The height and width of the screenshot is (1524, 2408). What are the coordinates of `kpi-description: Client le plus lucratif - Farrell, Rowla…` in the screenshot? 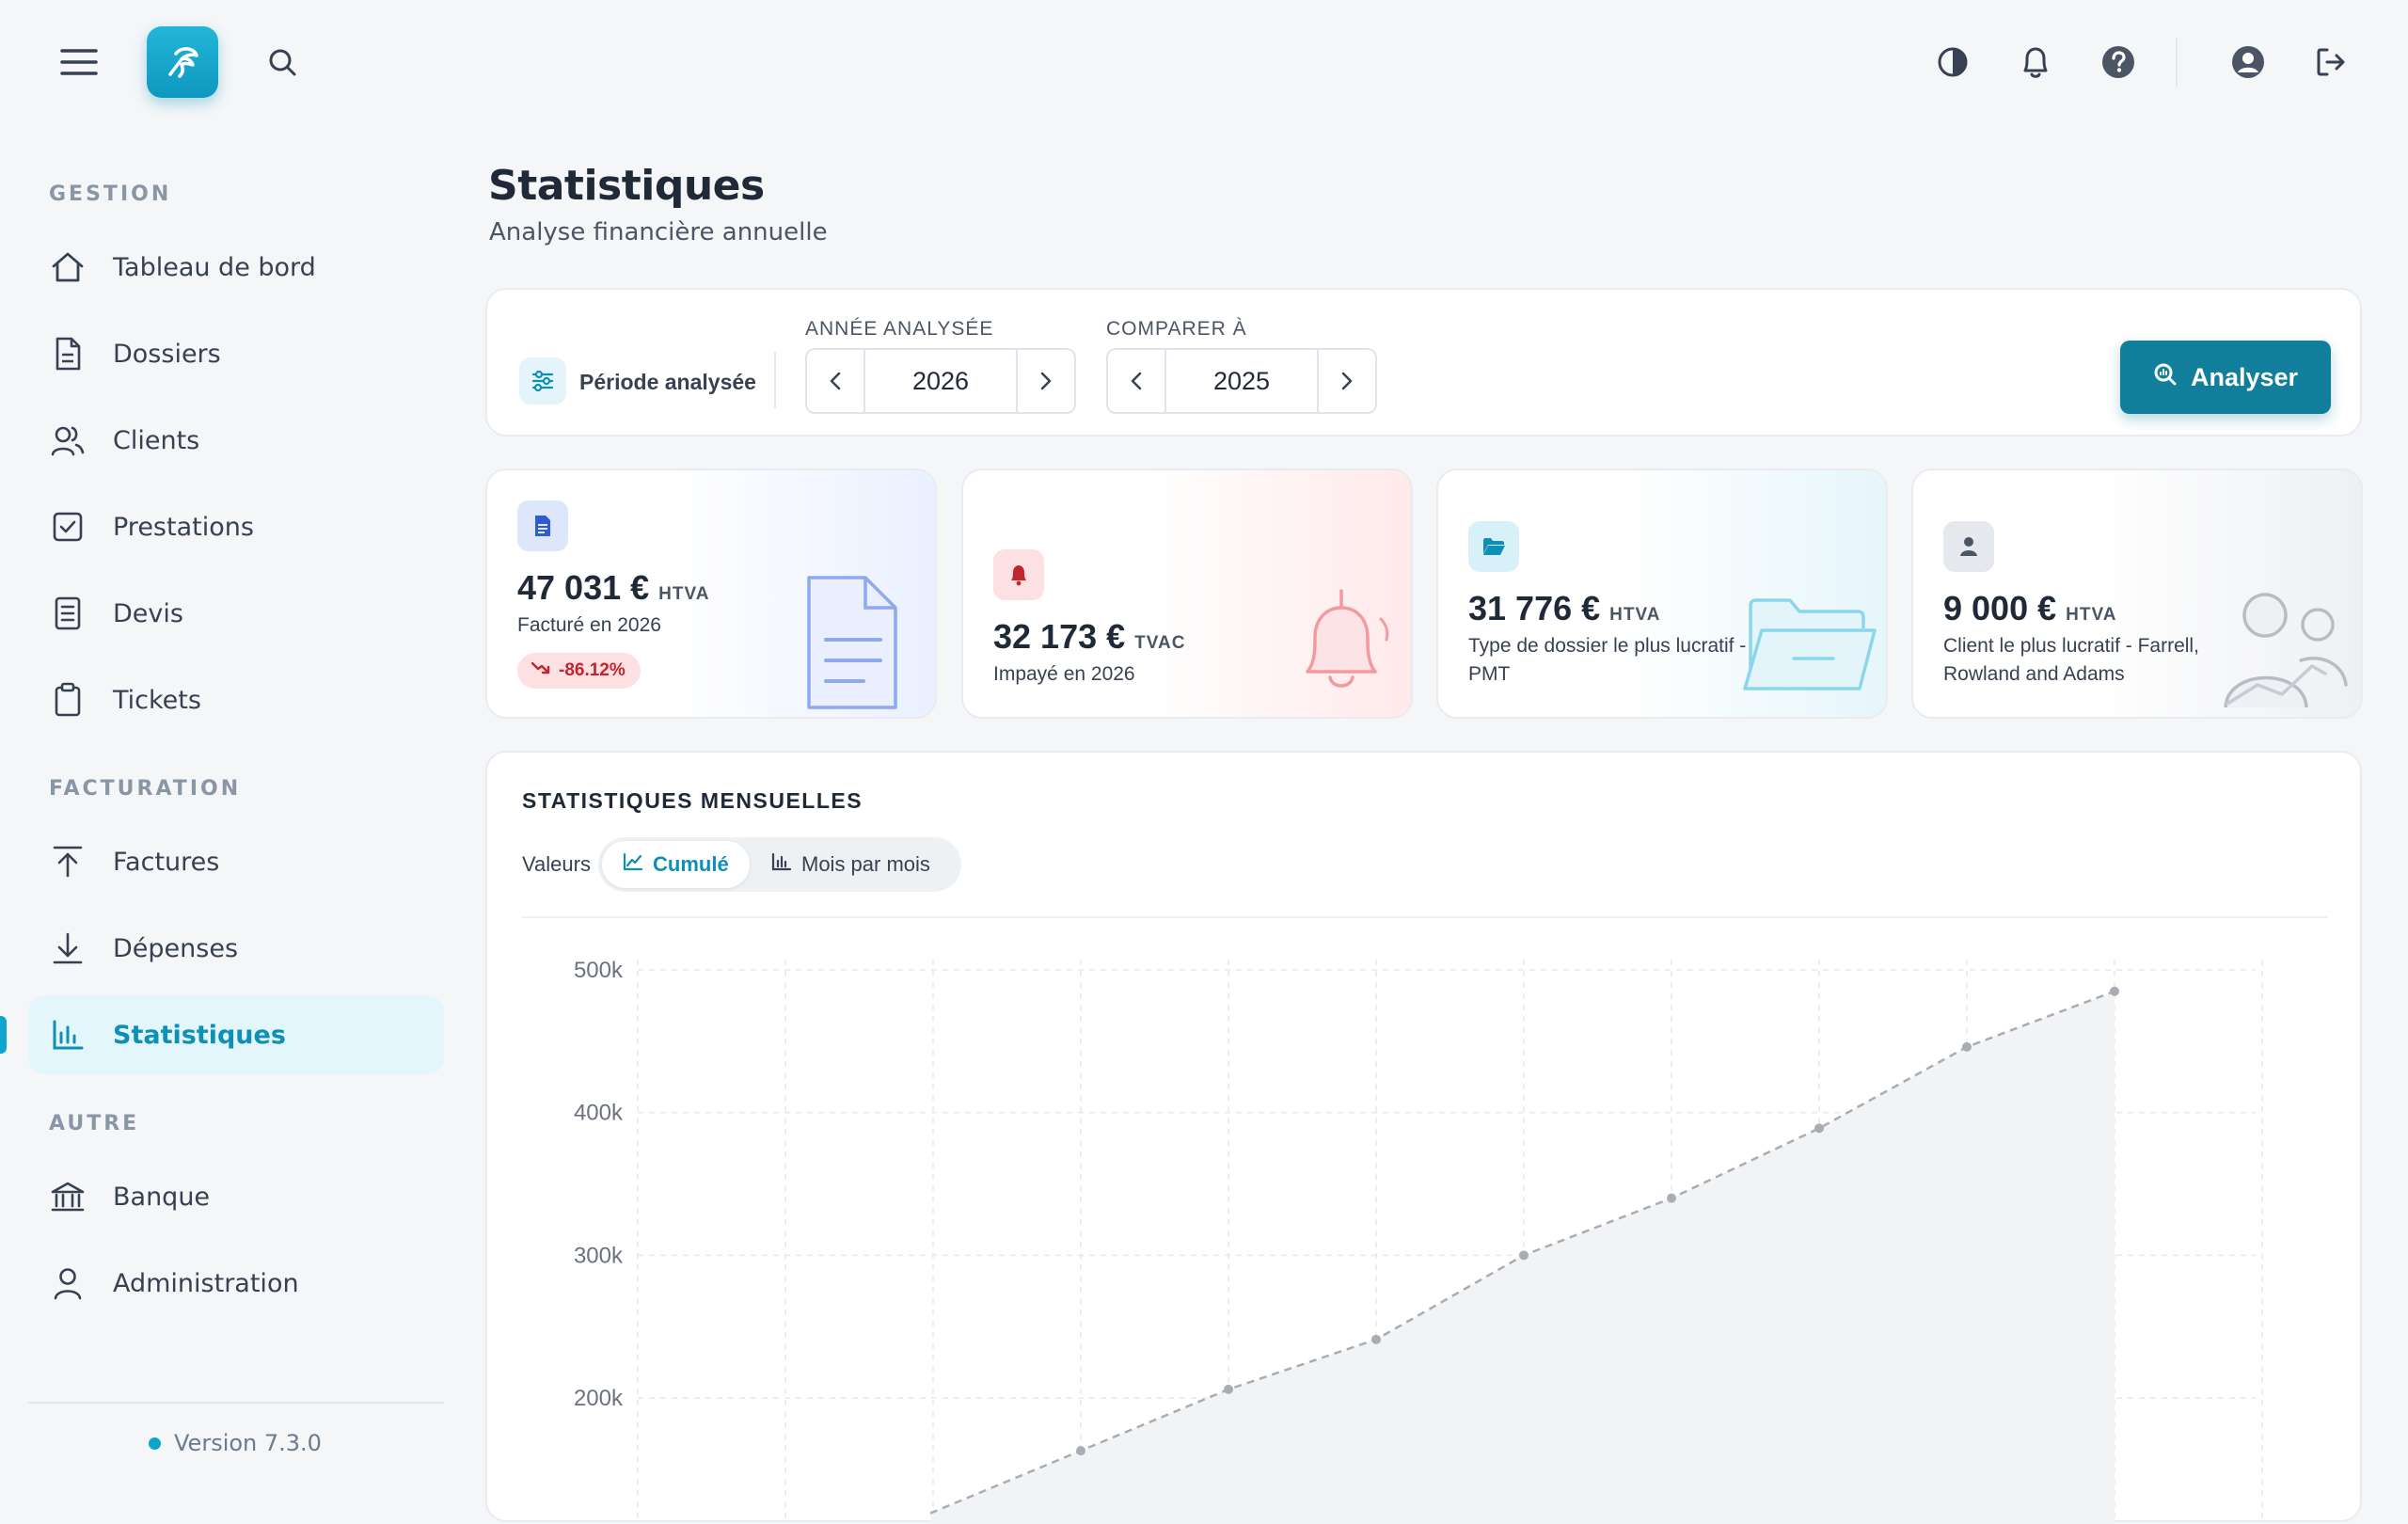 It's located at (2071, 660).